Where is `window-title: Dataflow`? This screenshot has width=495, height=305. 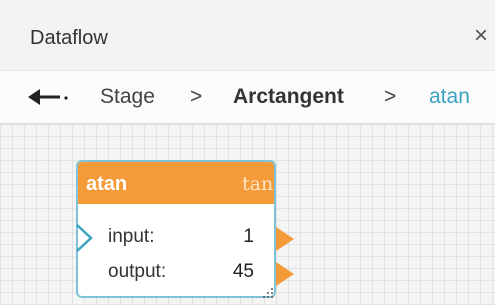
window-title: Dataflow is located at coordinates (69, 38).